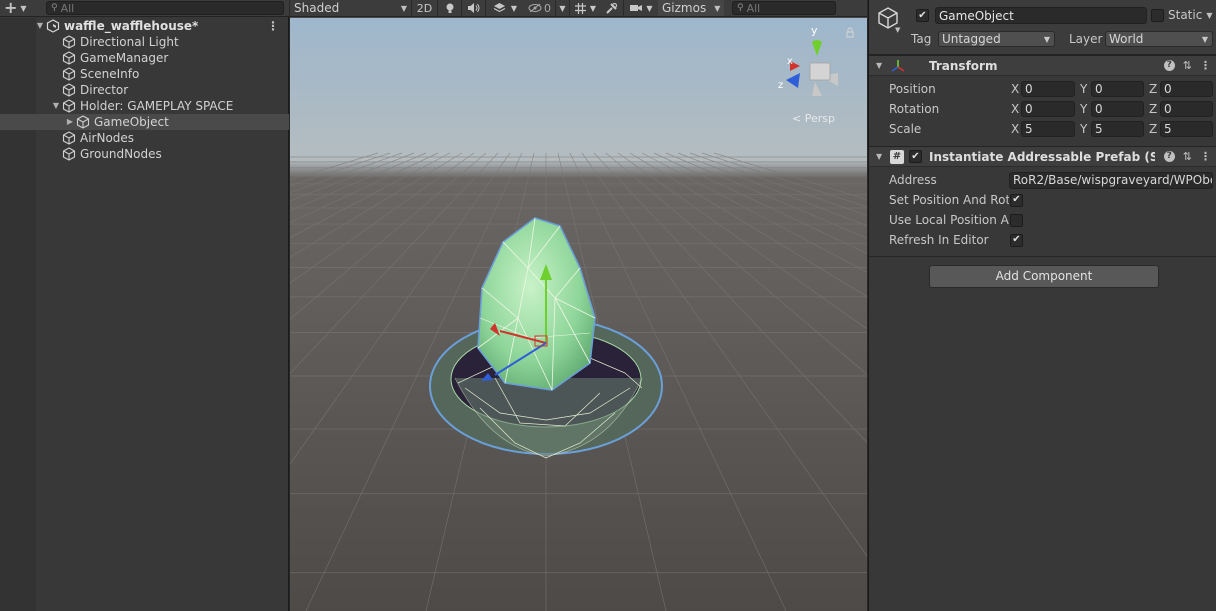 The image size is (1216, 611). Describe the element at coordinates (144, 154) in the screenshot. I see `hierarchy-item-groundnodes: GroundNodes` at that location.